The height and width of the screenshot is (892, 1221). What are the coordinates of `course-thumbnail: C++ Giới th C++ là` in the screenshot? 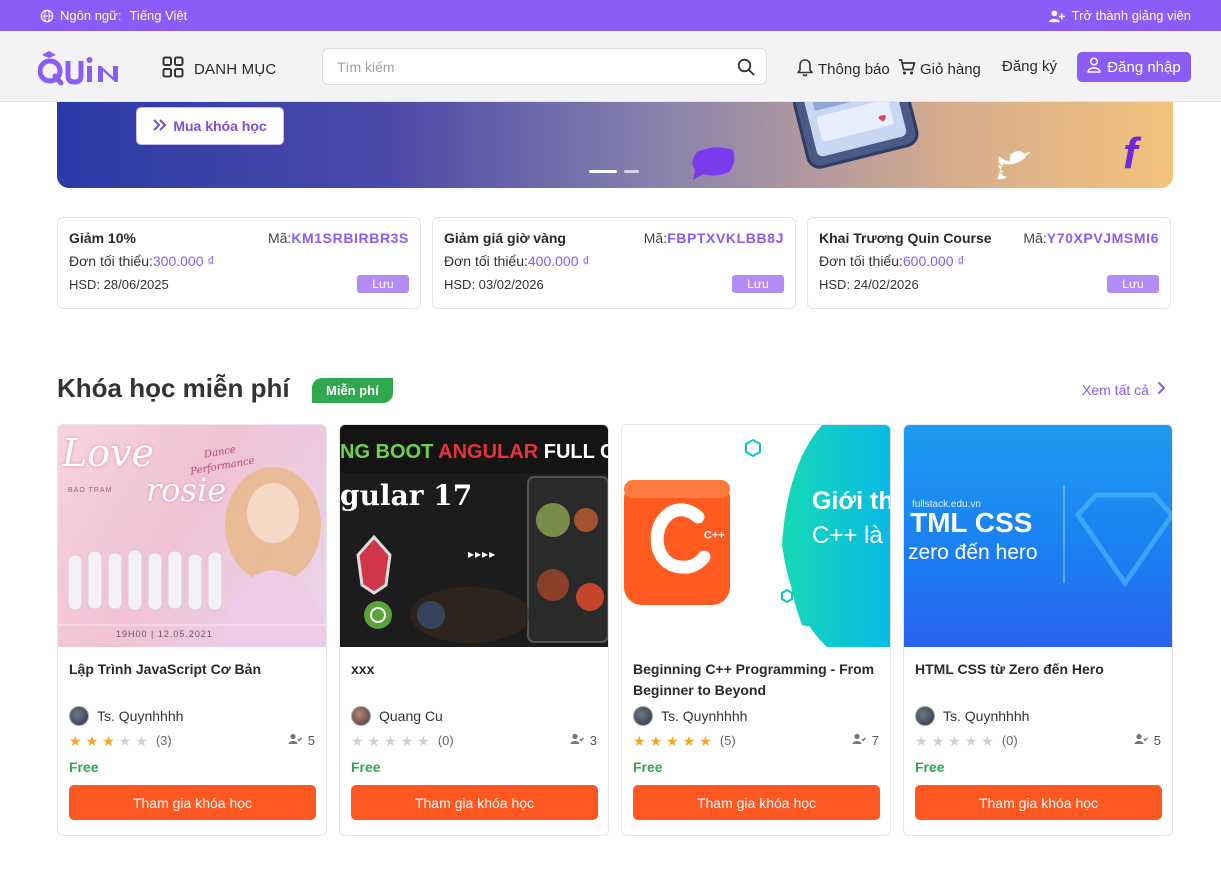 It's located at (756, 536).